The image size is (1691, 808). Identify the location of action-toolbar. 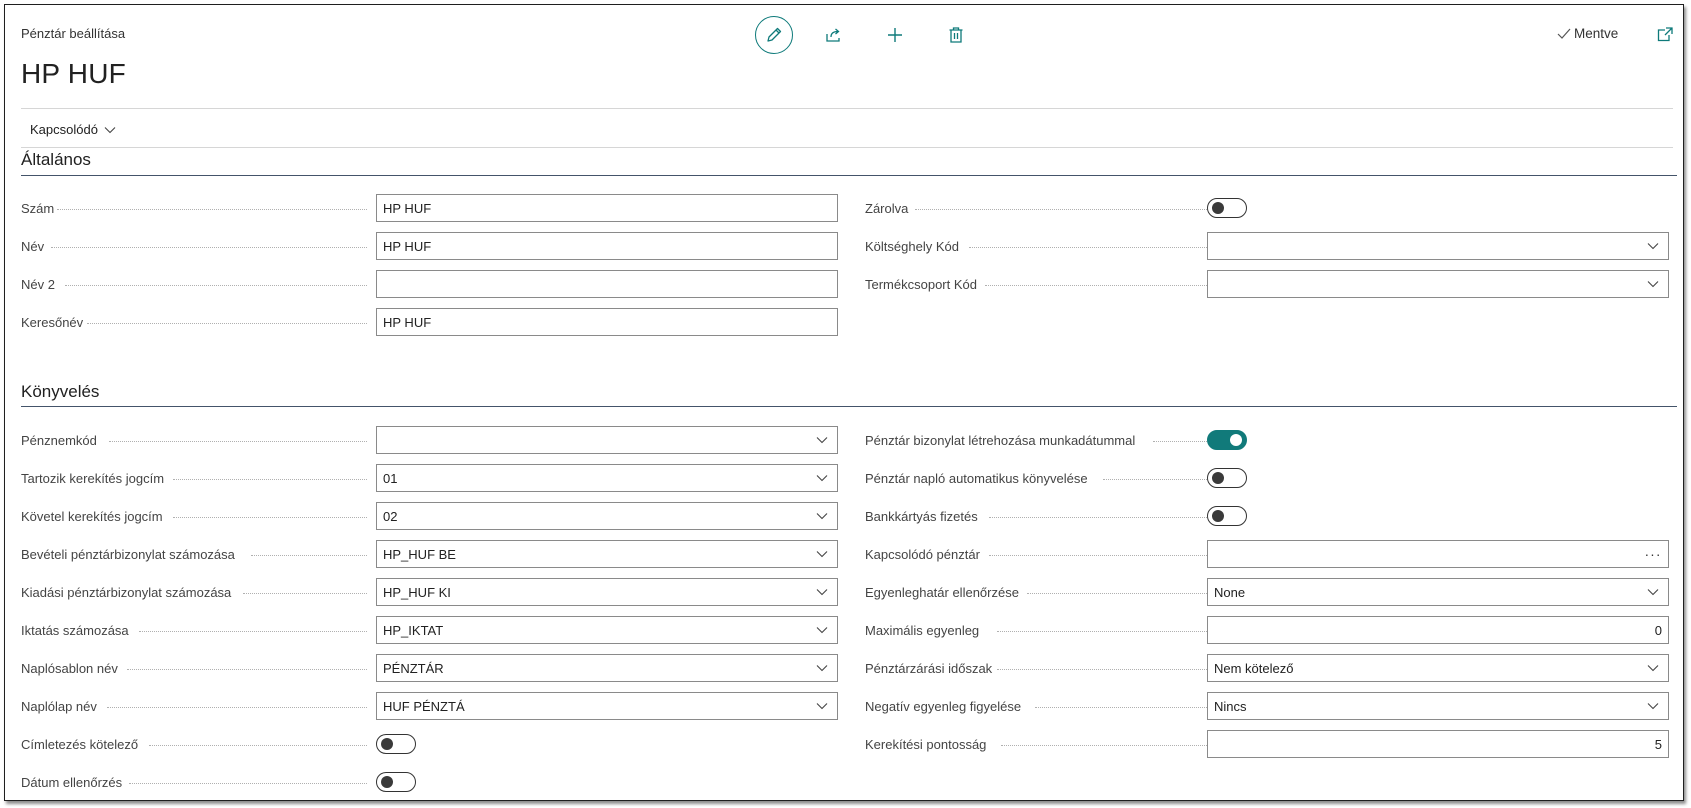
(877, 35).